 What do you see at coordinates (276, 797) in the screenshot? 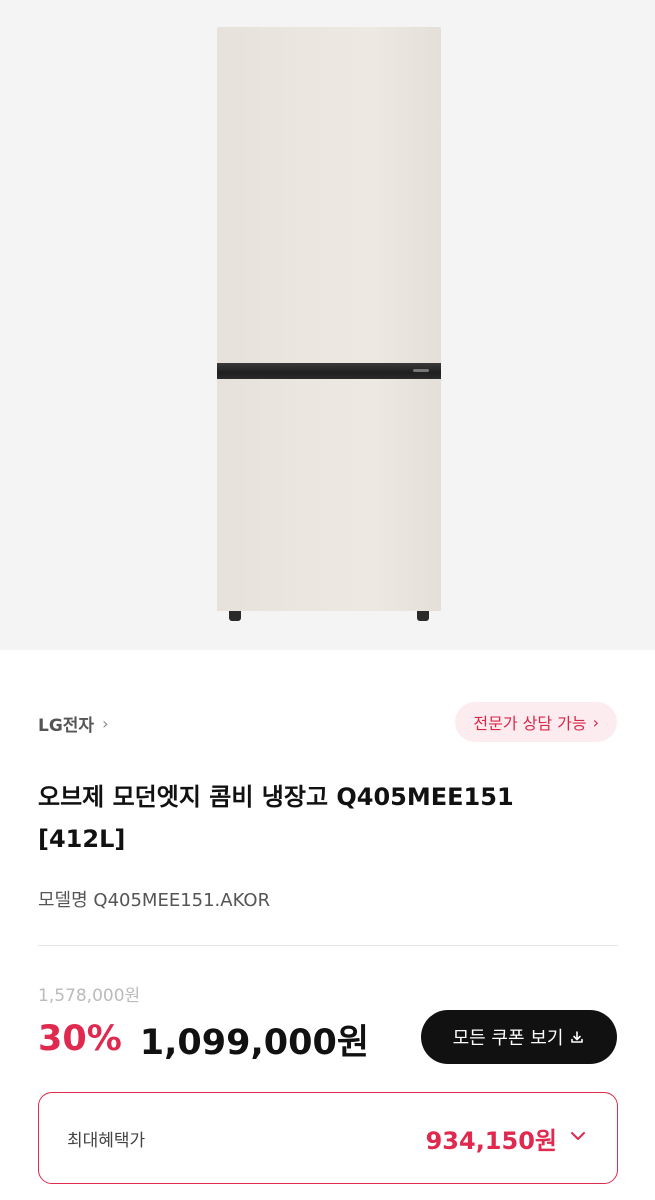
I see `product-title-line1: 오브제 모던엣지 콤비 냉장고 Q405MEE151` at bounding box center [276, 797].